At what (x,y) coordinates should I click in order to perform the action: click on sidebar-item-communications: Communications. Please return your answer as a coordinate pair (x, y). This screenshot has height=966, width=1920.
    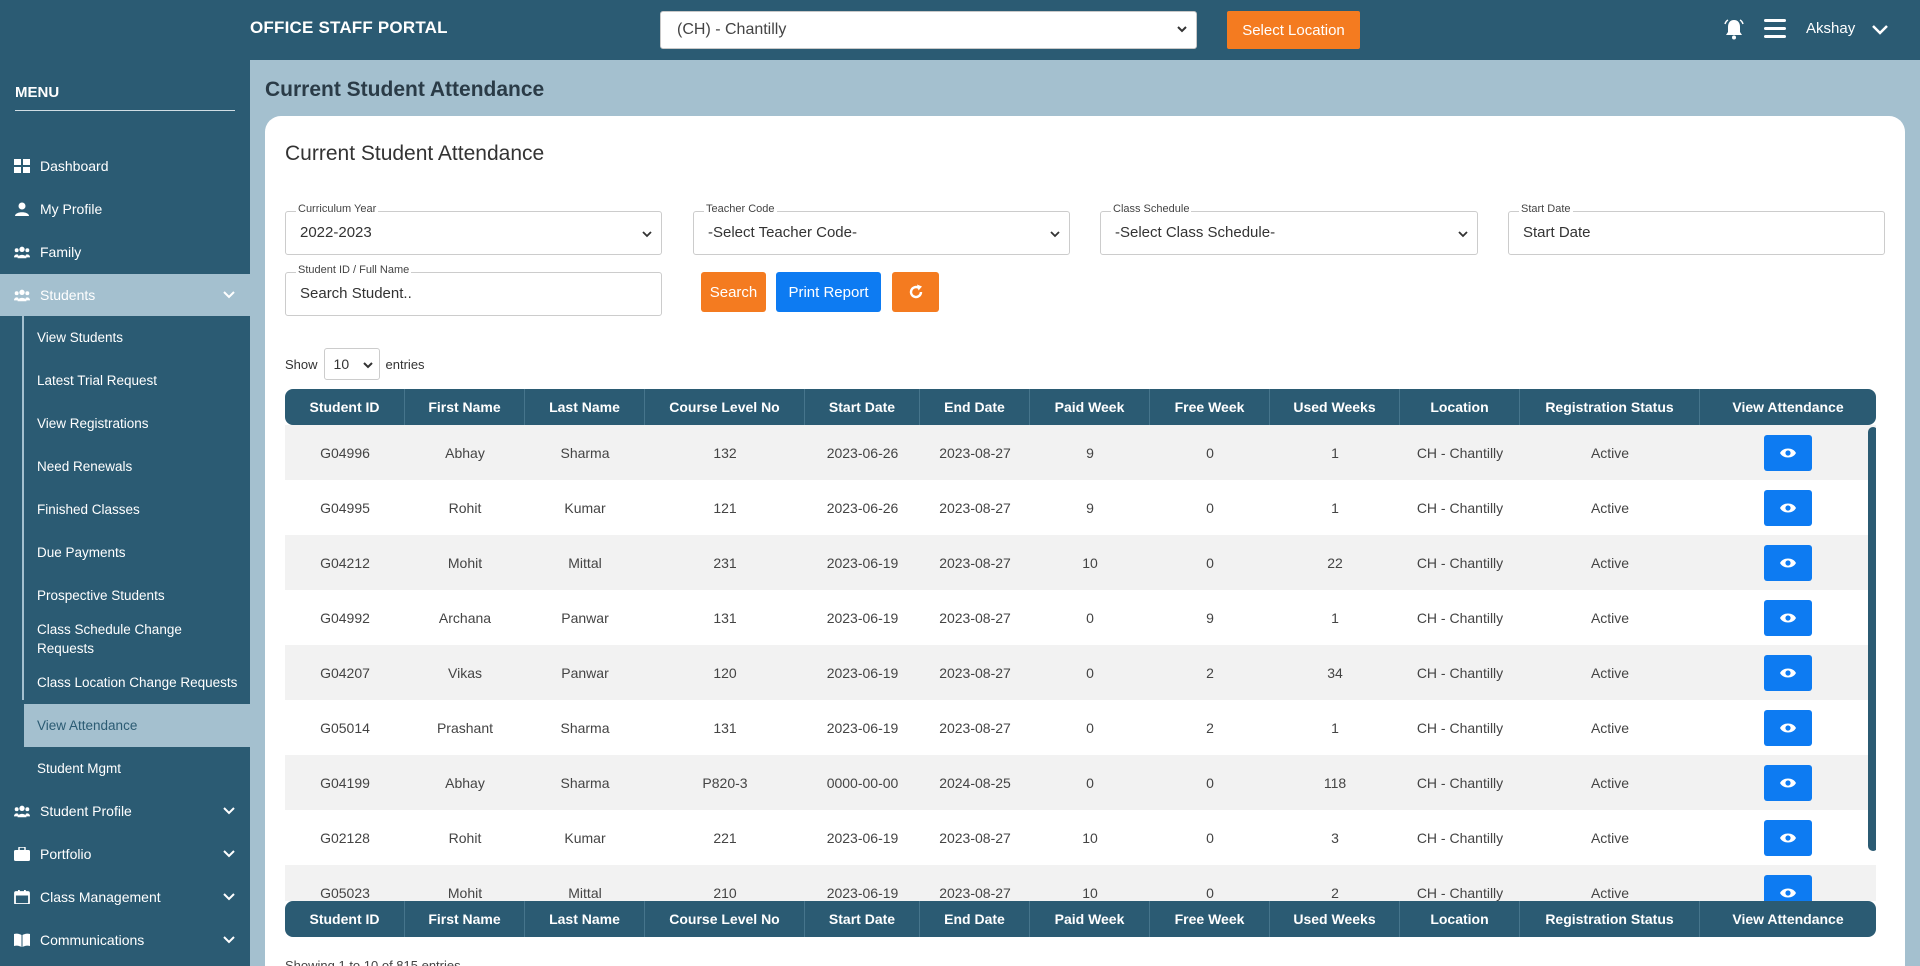
    Looking at the image, I should click on (125, 940).